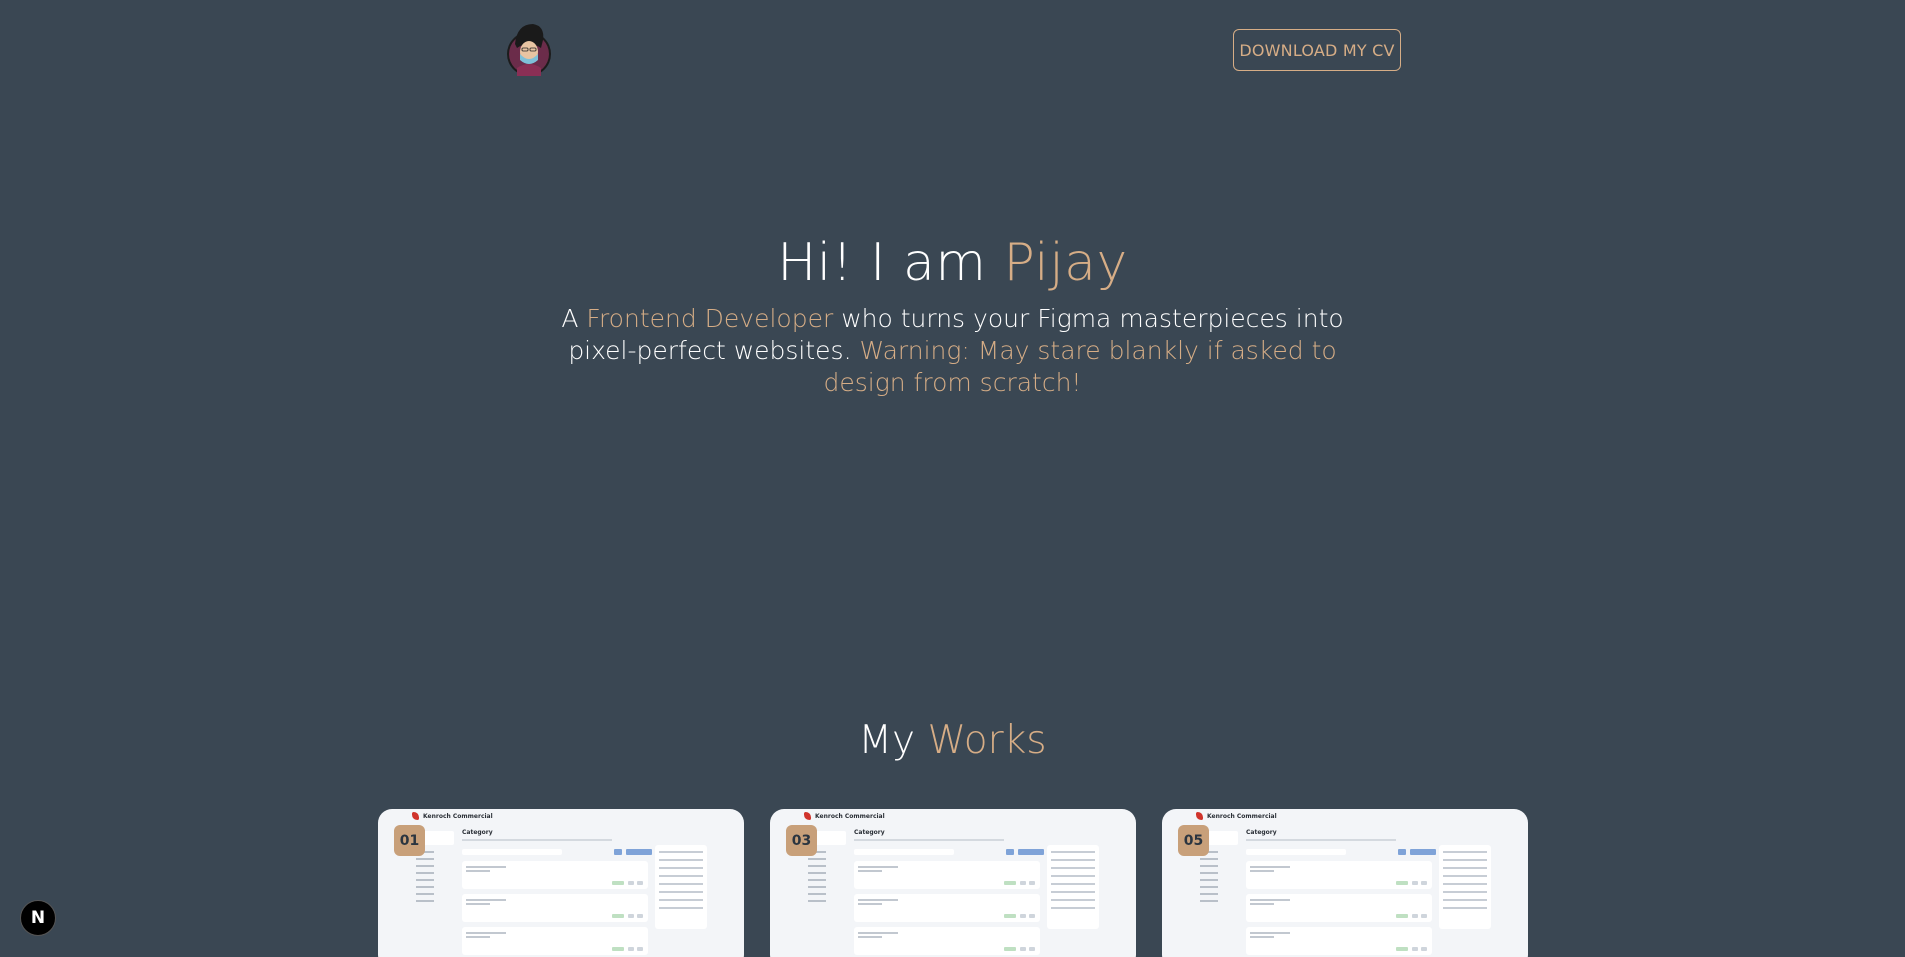 The width and height of the screenshot is (1905, 957). What do you see at coordinates (1193, 840) in the screenshot?
I see `work-card-number: 05` at bounding box center [1193, 840].